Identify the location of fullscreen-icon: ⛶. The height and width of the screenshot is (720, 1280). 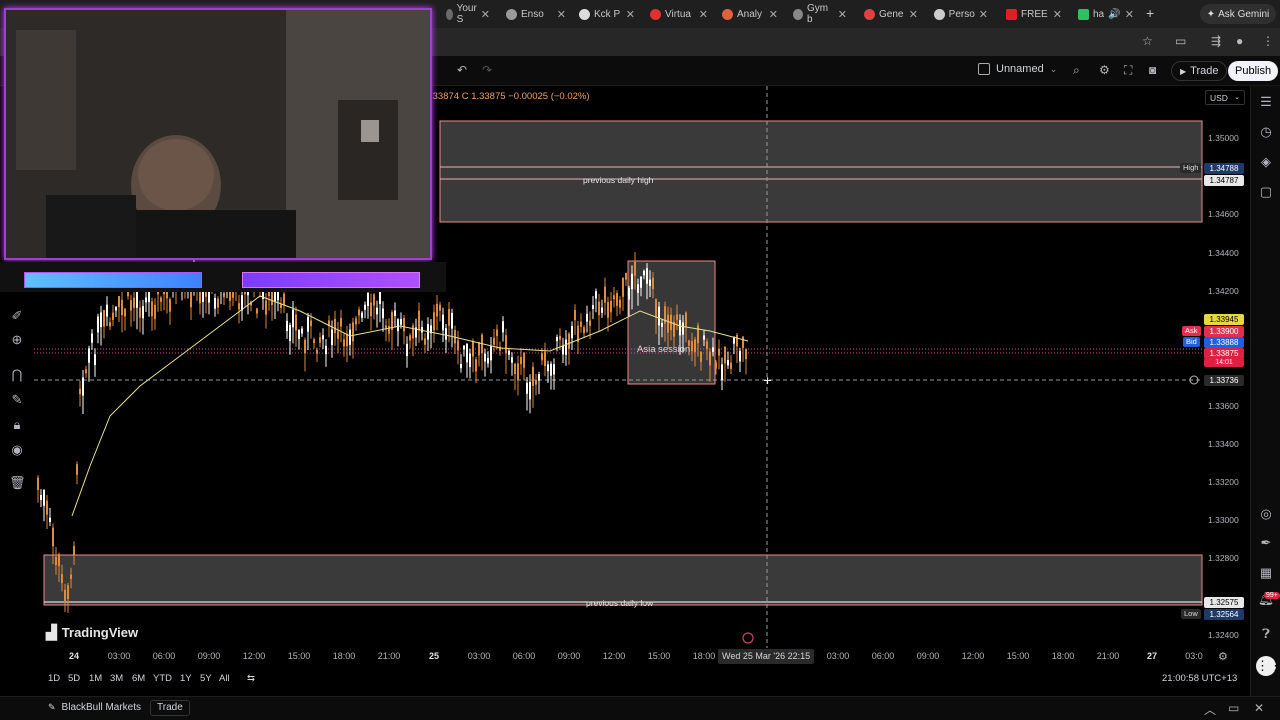
(1128, 70).